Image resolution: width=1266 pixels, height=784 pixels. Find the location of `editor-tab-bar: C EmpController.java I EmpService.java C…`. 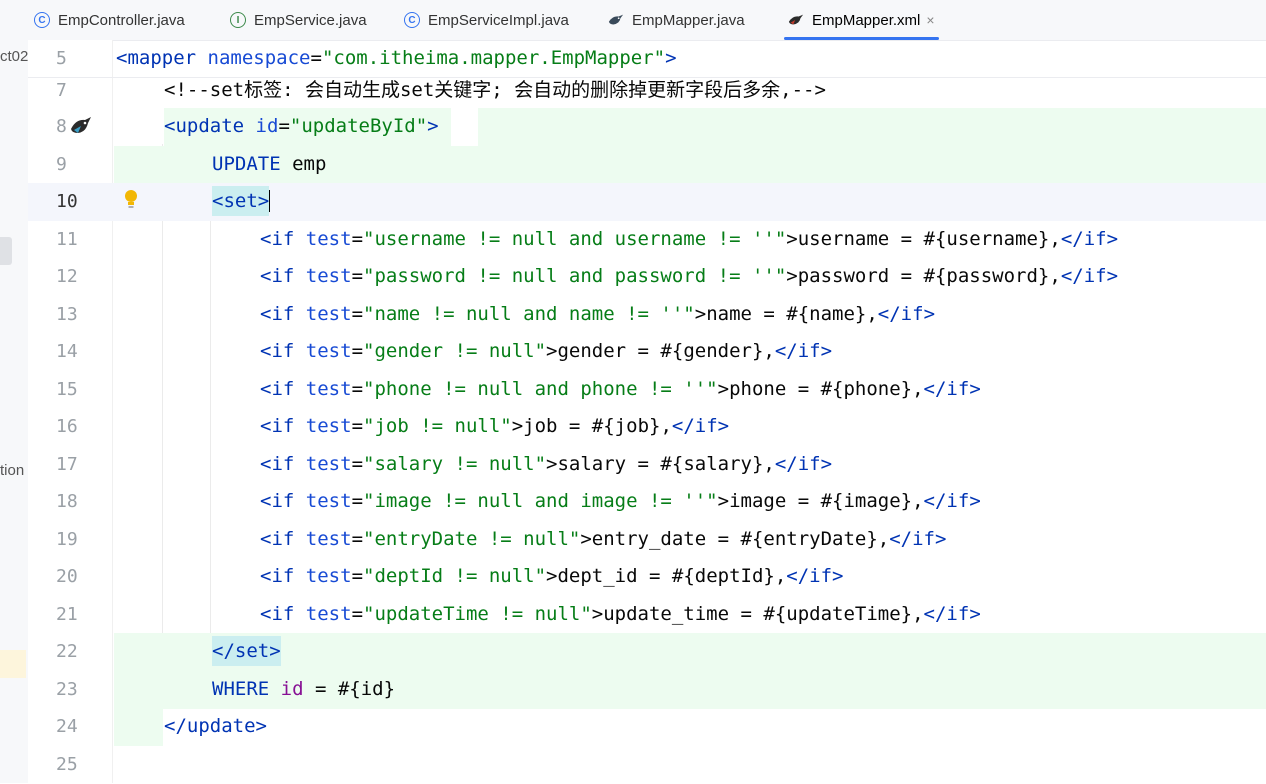

editor-tab-bar: C EmpController.java I EmpService.java C… is located at coordinates (647, 20).